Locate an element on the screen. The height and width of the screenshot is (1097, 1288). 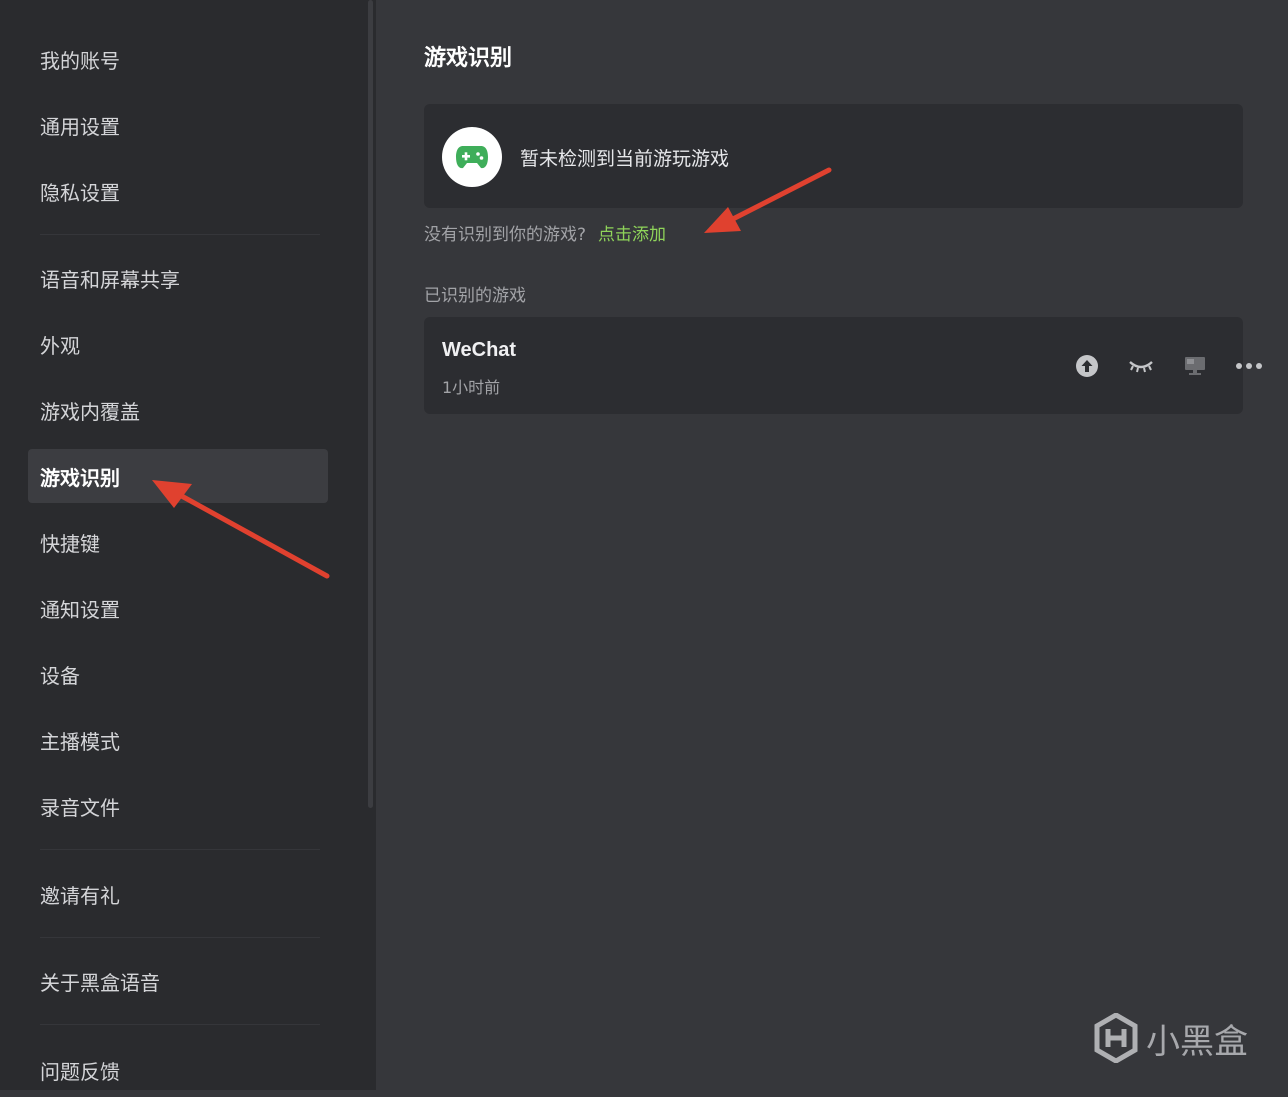
sidebar-item-in-game-overlay: 游戏内覆盖 is located at coordinates (178, 410).